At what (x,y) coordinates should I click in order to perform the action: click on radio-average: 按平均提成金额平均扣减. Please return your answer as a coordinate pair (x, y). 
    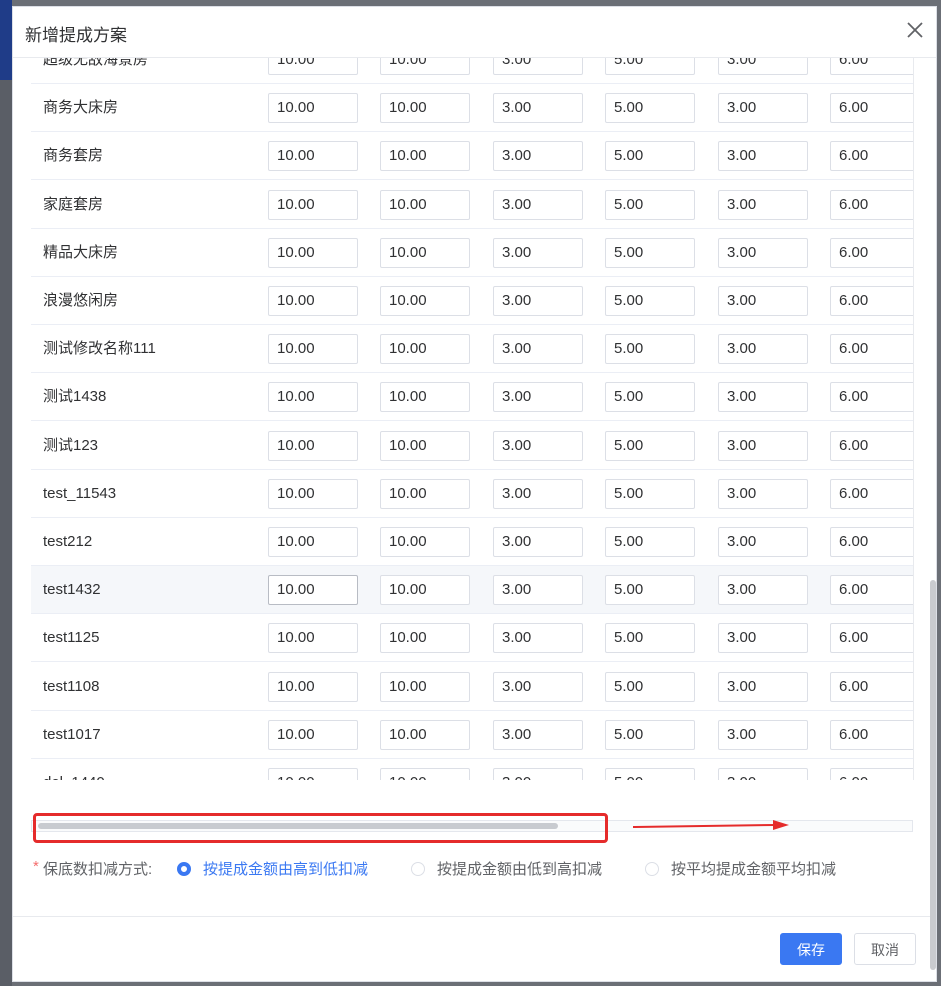
    Looking at the image, I should click on (740, 868).